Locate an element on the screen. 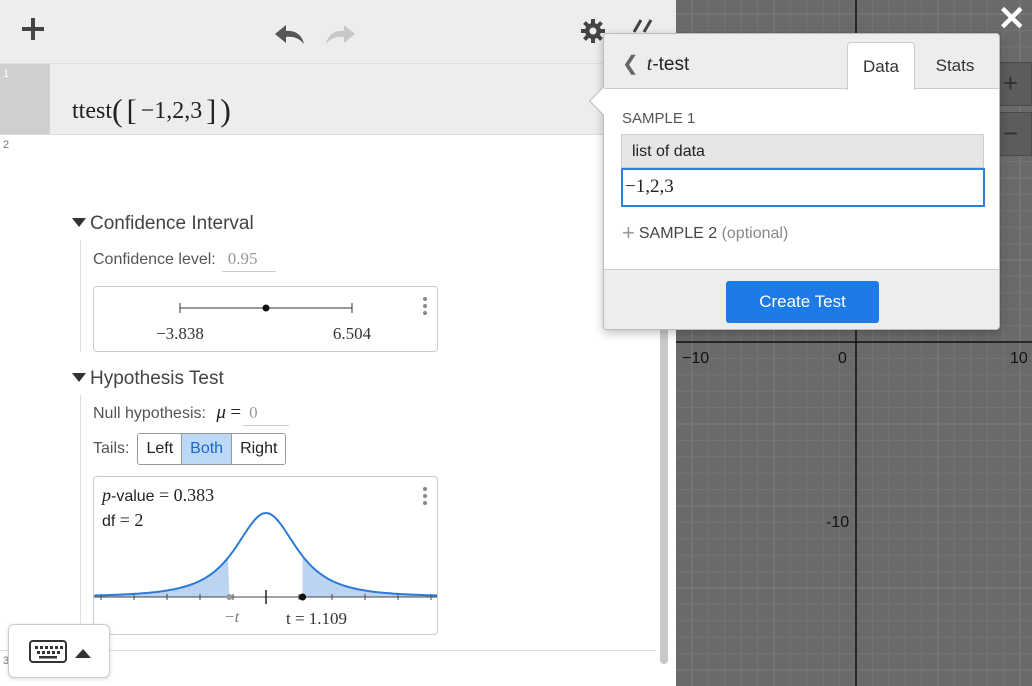 The width and height of the screenshot is (1032, 686). hypothesis-test-toggle: Hypothesis Test is located at coordinates (148, 379).